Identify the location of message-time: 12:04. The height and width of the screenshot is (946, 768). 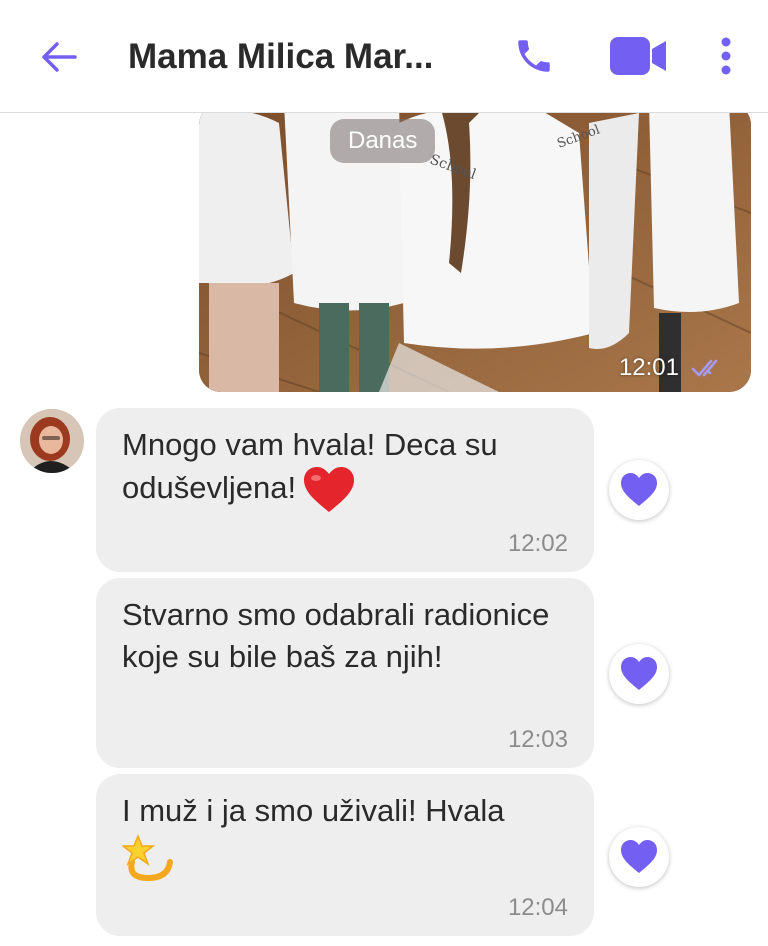
(537, 907).